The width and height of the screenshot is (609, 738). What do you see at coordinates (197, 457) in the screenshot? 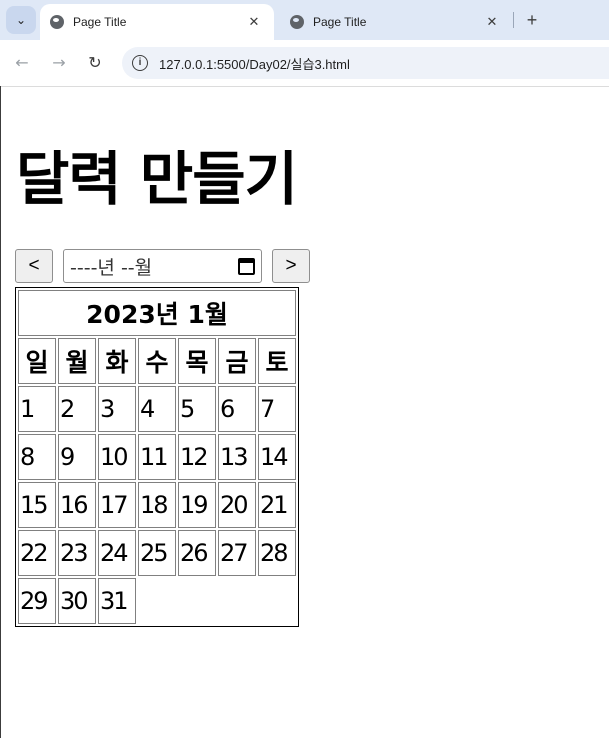
I see `day-cell: 12` at bounding box center [197, 457].